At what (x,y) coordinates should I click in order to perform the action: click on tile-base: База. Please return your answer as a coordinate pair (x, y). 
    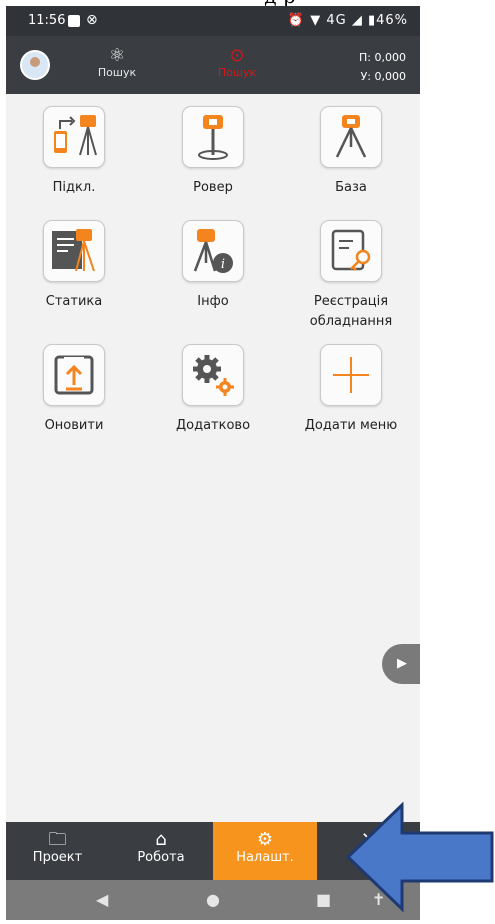
    Looking at the image, I should click on (351, 152).